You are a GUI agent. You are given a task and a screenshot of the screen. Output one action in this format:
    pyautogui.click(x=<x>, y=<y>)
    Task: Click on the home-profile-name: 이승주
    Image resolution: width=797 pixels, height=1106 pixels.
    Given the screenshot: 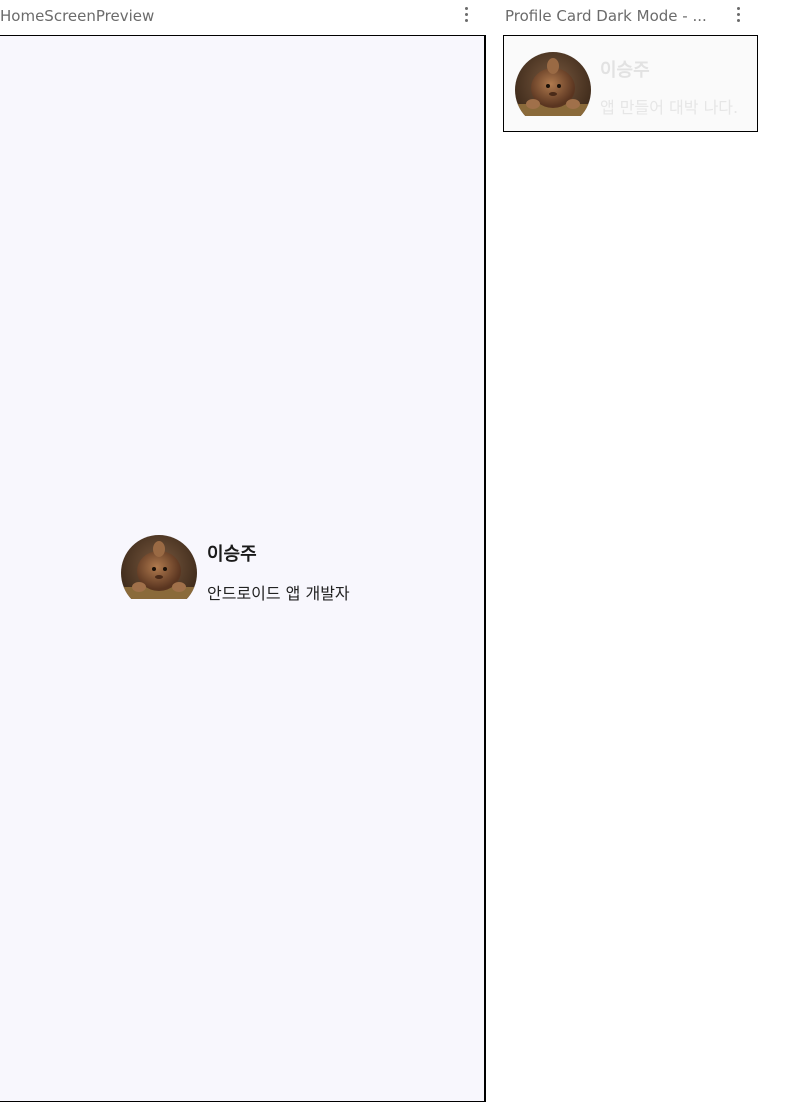 What is the action you would take?
    pyautogui.click(x=232, y=554)
    